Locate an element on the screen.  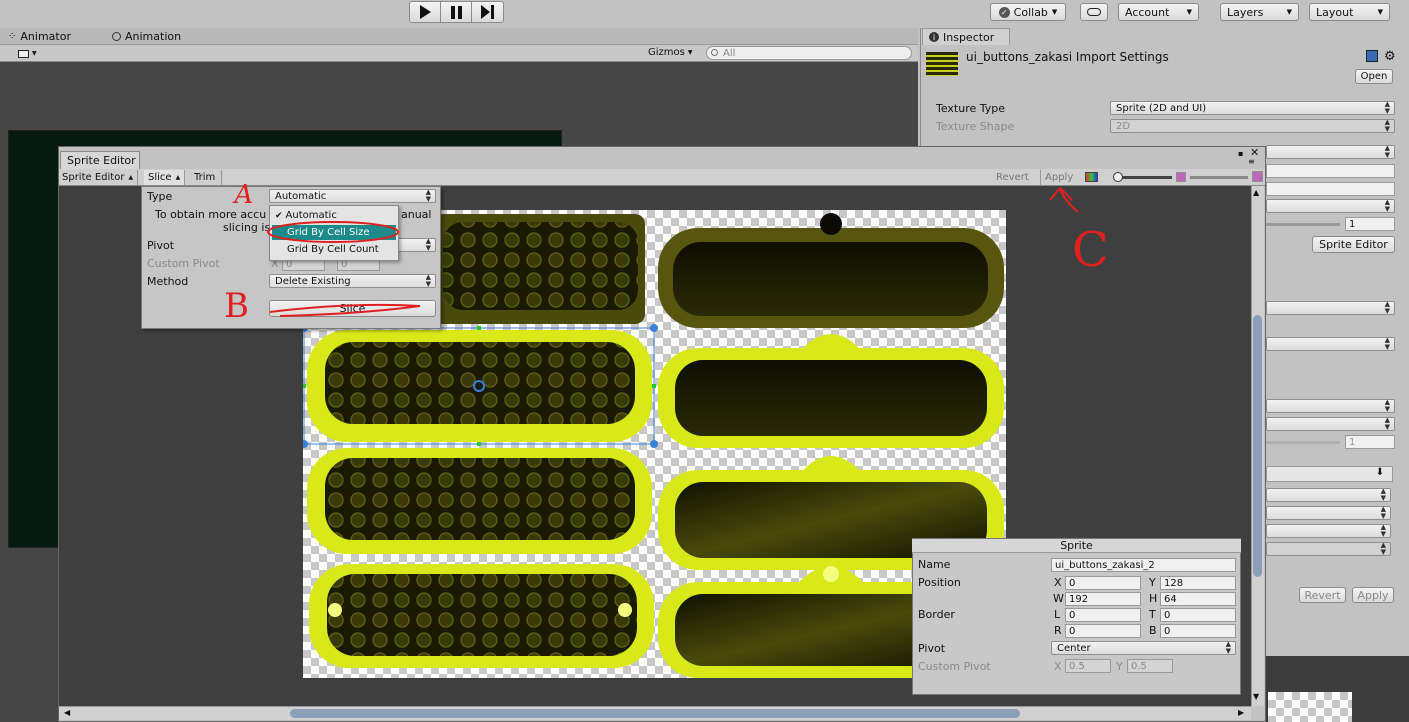
sprite-name-field: ui_buttons_zakasi_2 is located at coordinates (1143, 565).